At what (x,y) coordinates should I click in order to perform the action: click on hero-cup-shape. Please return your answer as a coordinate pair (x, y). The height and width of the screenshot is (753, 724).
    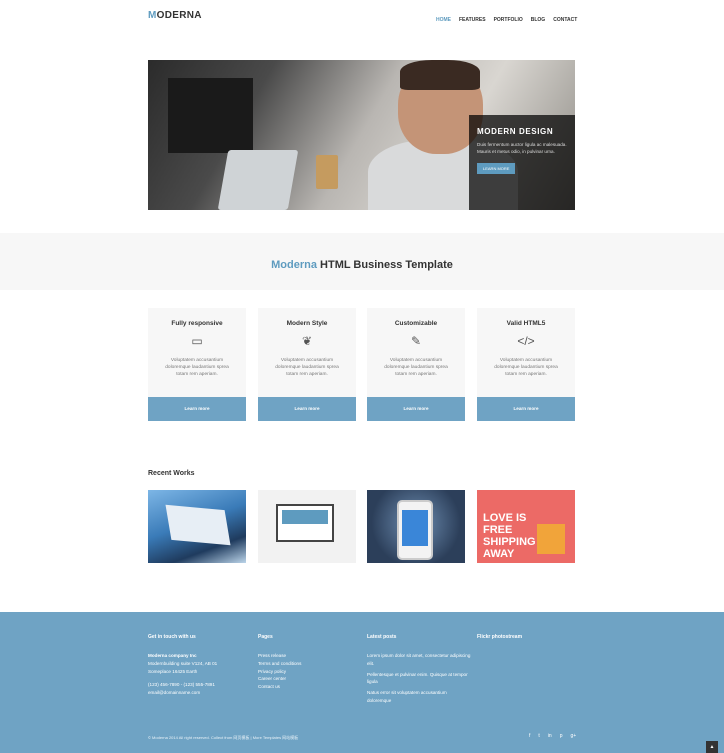
    Looking at the image, I should click on (327, 172).